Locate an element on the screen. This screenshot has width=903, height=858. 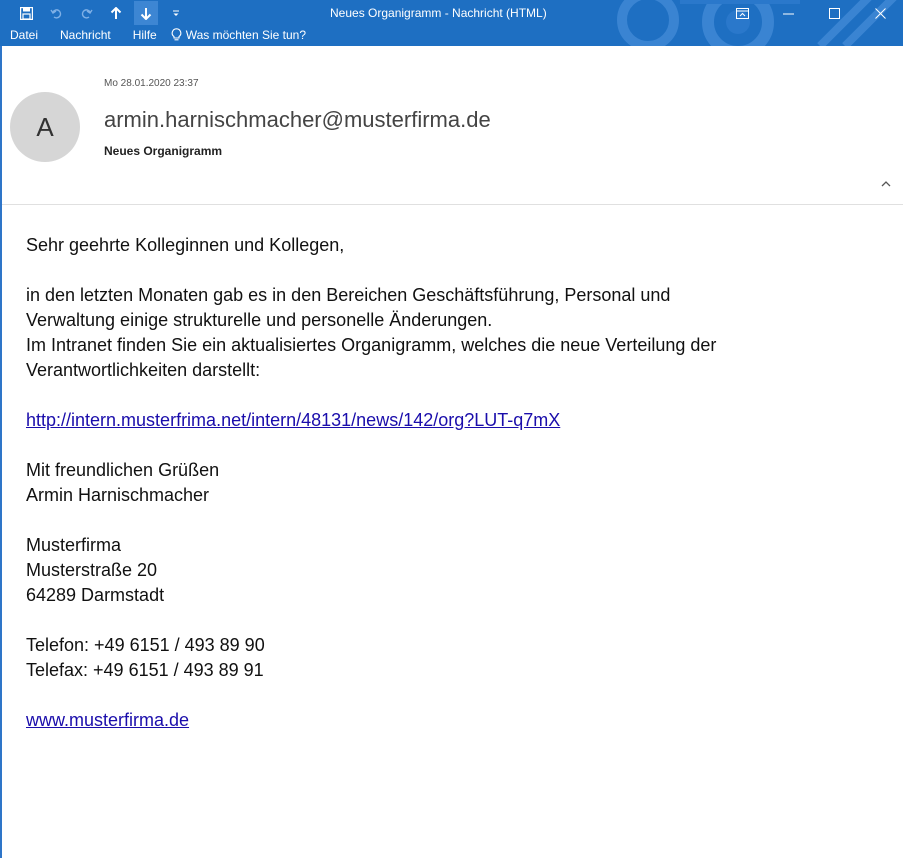
undo-button is located at coordinates (56, 13).